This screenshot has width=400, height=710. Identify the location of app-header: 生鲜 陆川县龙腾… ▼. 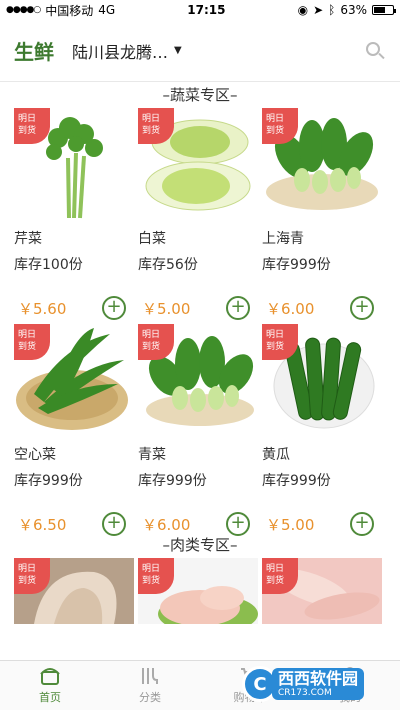
(200, 51).